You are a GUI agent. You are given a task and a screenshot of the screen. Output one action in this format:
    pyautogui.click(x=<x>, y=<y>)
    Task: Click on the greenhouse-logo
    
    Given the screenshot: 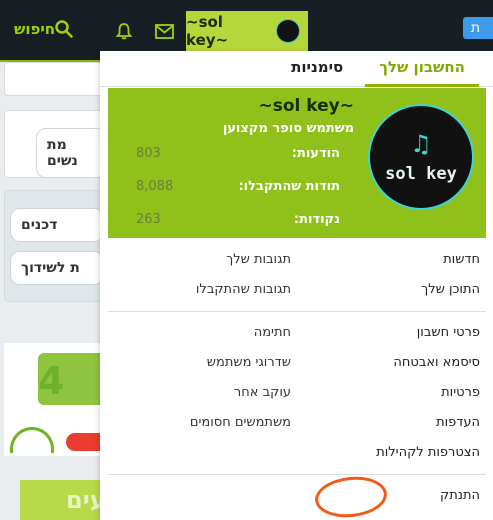 What is the action you would take?
    pyautogui.click(x=32, y=440)
    